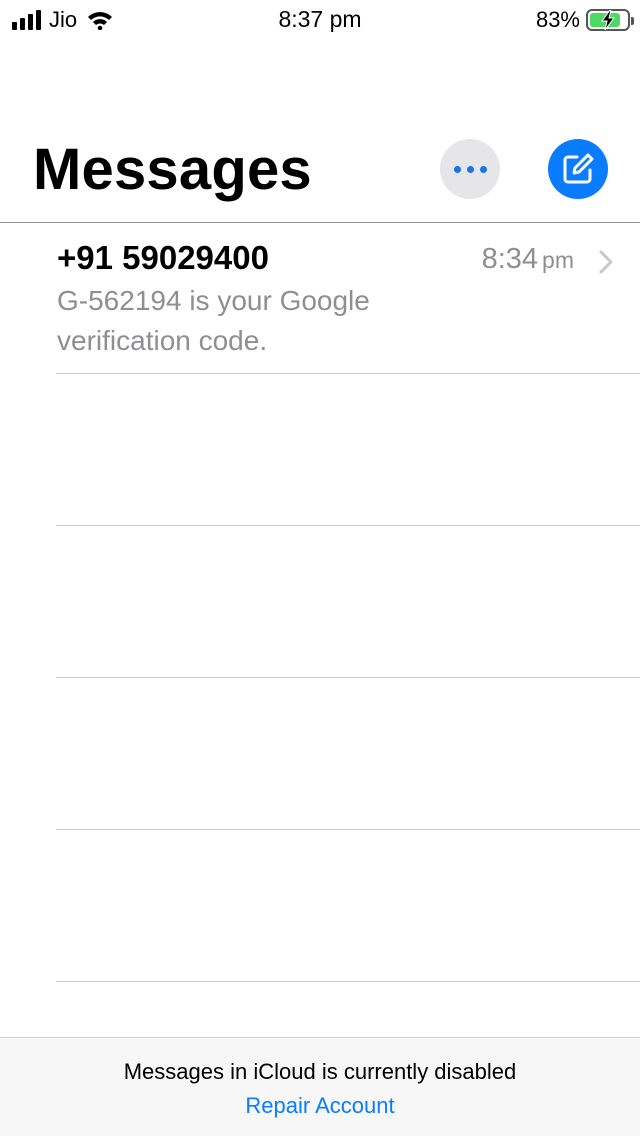 The image size is (640, 1136). I want to click on conversation-time: 8:34 pm, so click(528, 259).